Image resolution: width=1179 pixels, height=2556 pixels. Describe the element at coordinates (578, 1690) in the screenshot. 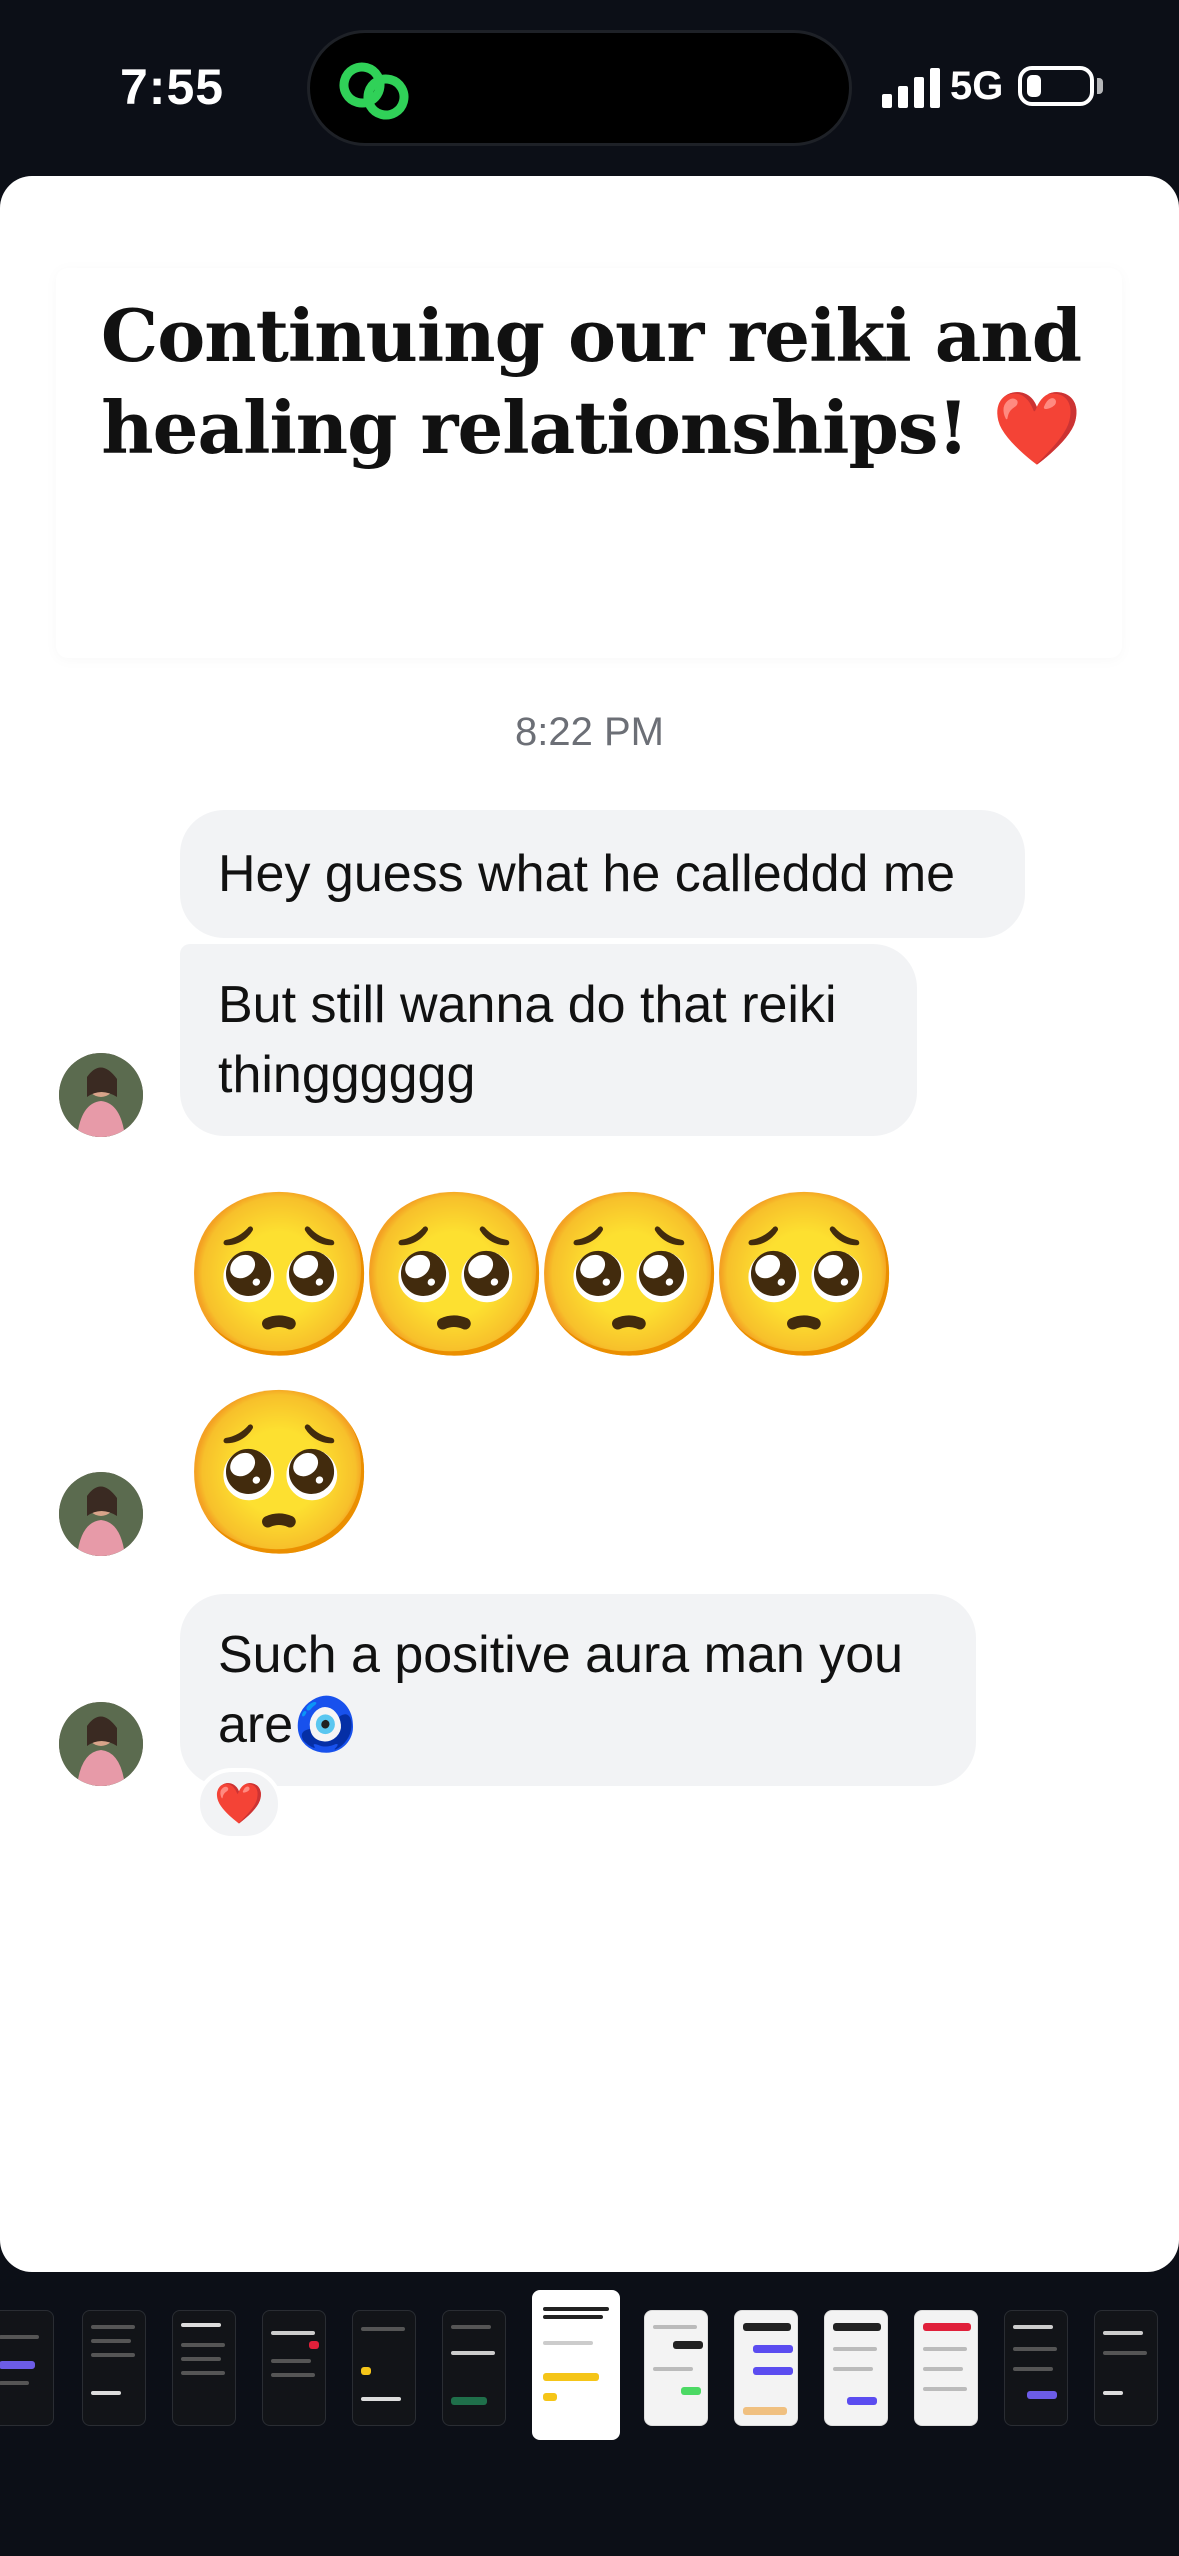

I see `message-bubble: Such a positive aura man you are🧿` at that location.